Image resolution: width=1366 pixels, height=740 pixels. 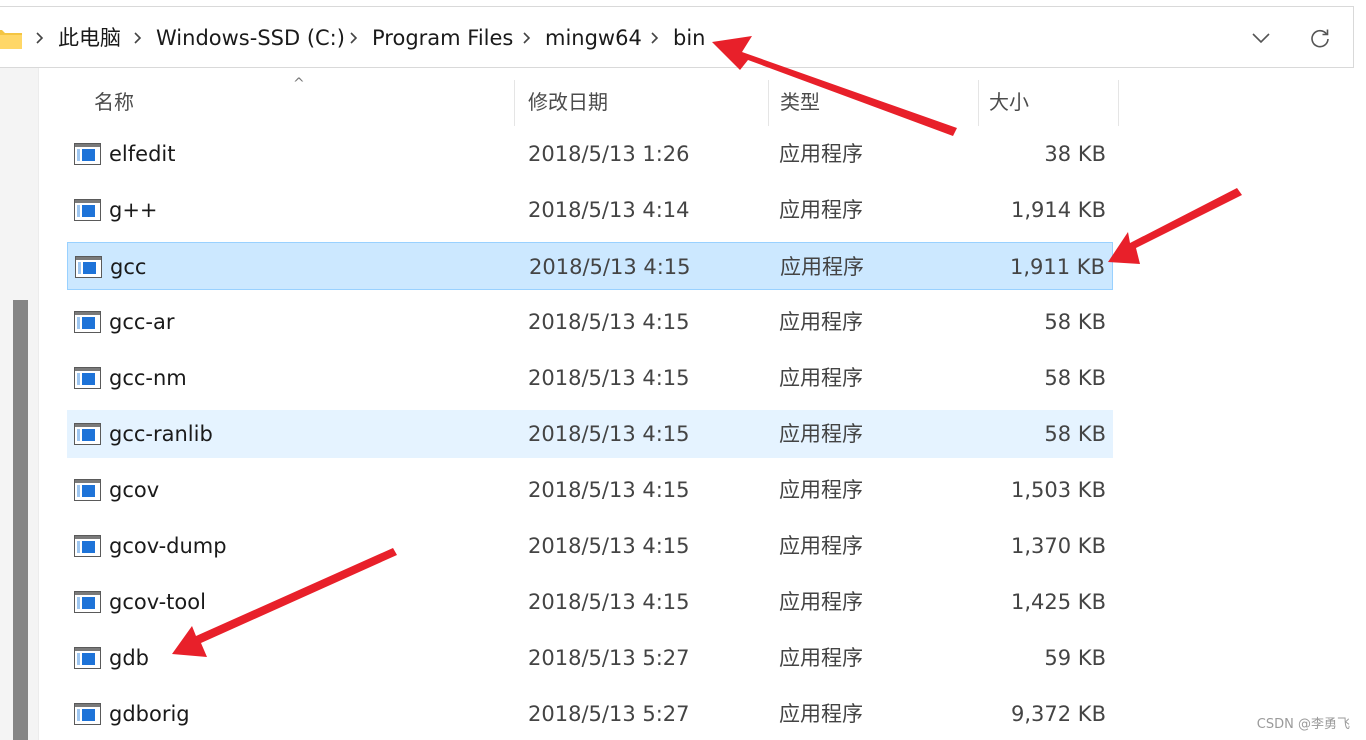 I want to click on refresh-icon, so click(x=1320, y=38).